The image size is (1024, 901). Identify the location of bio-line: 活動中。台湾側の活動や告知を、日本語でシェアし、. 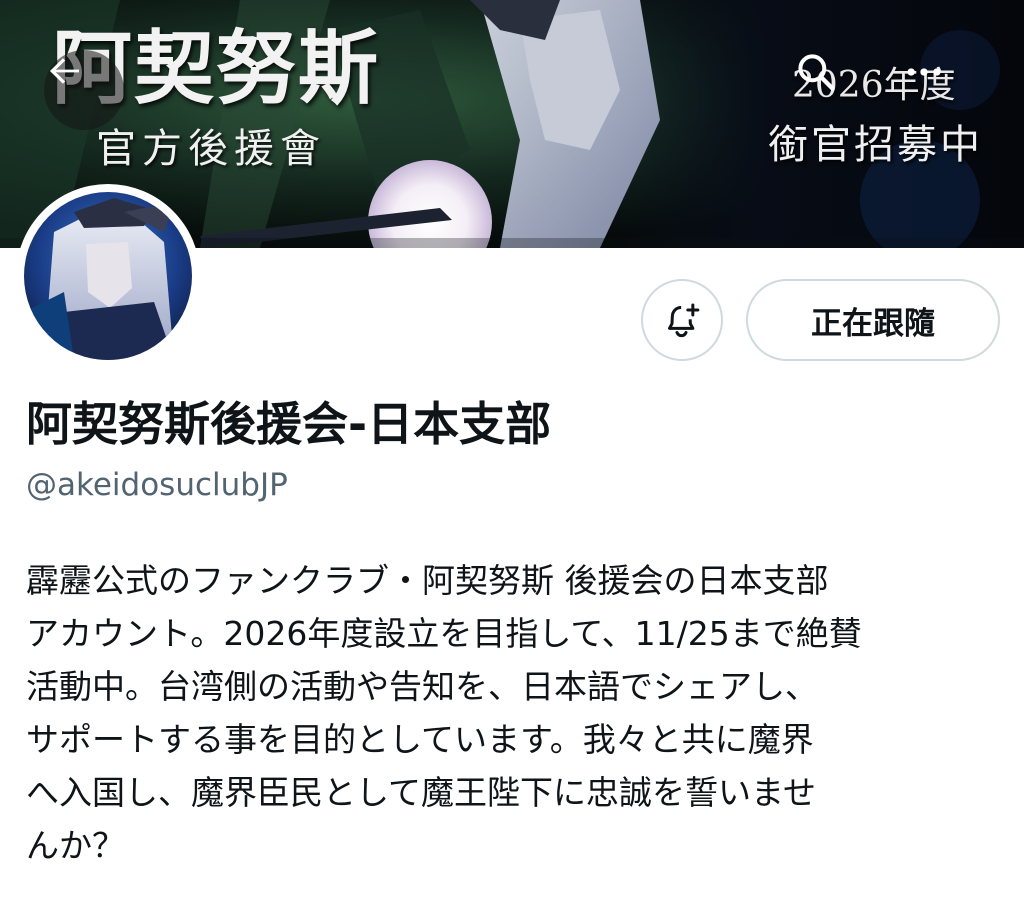
(422, 686).